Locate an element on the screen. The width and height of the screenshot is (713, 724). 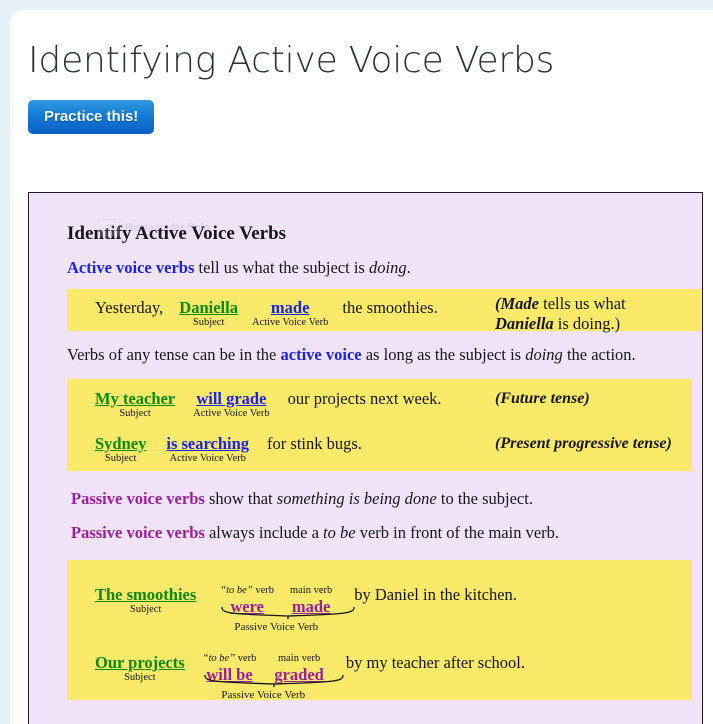
to-be-rest-a: verb is located at coordinates (263, 590).